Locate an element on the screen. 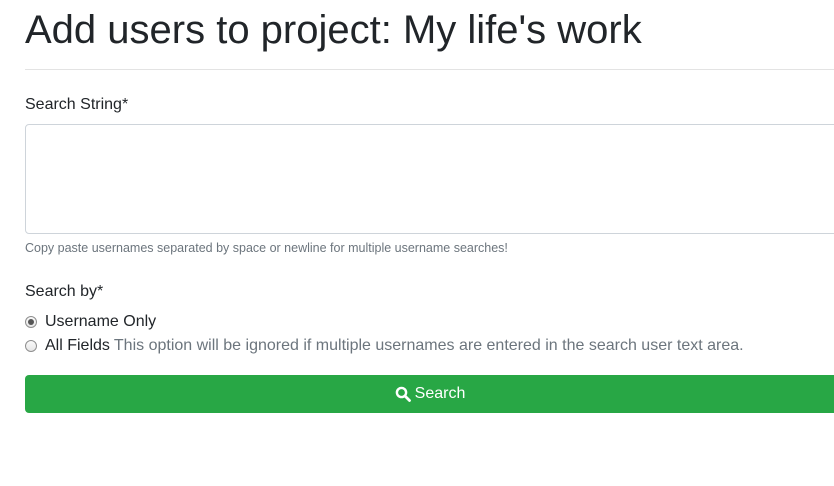 Image resolution: width=834 pixels, height=486 pixels. username-only-radio is located at coordinates (31, 322).